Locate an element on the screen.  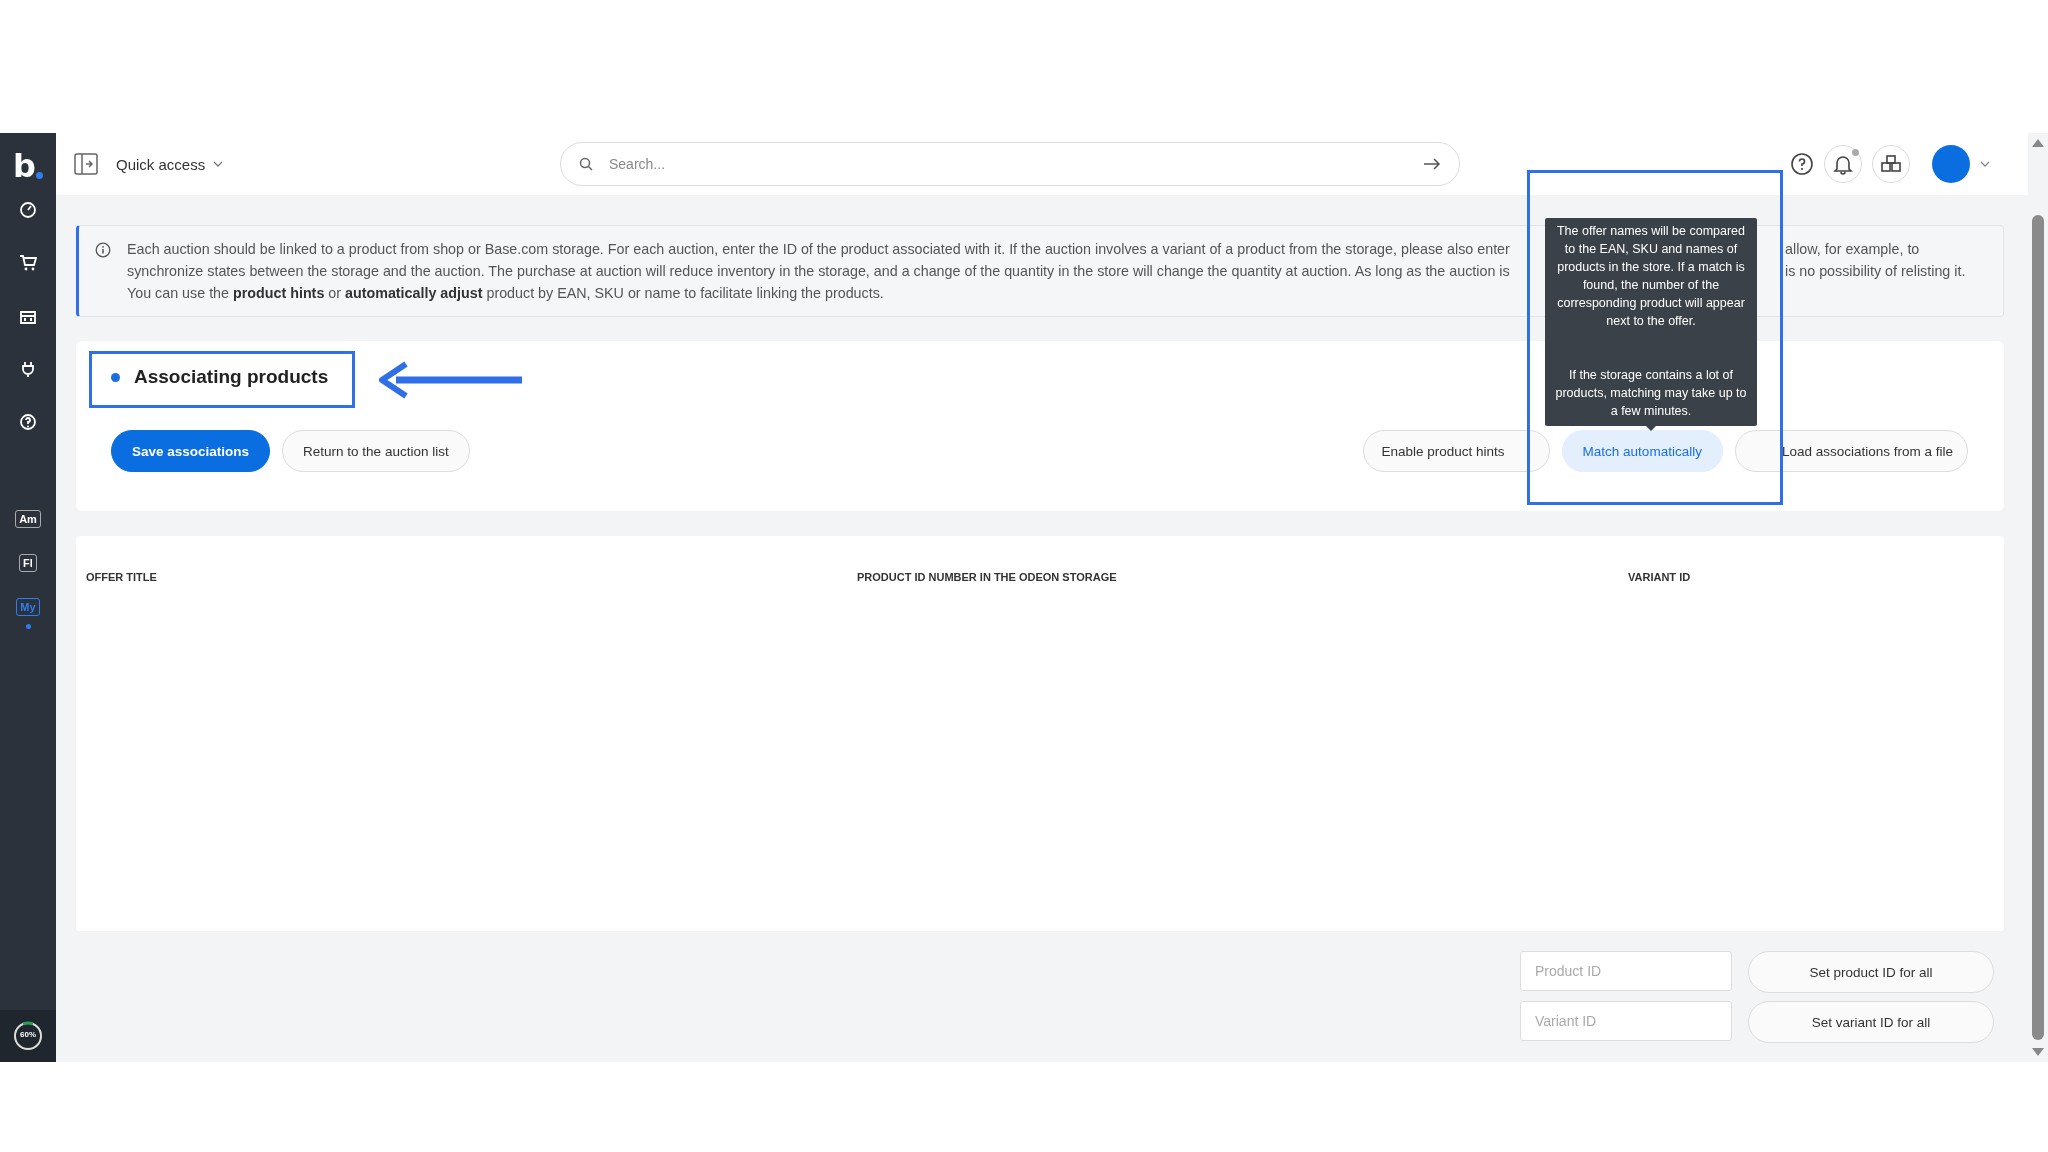
scroll-thumb is located at coordinates (2038, 627).